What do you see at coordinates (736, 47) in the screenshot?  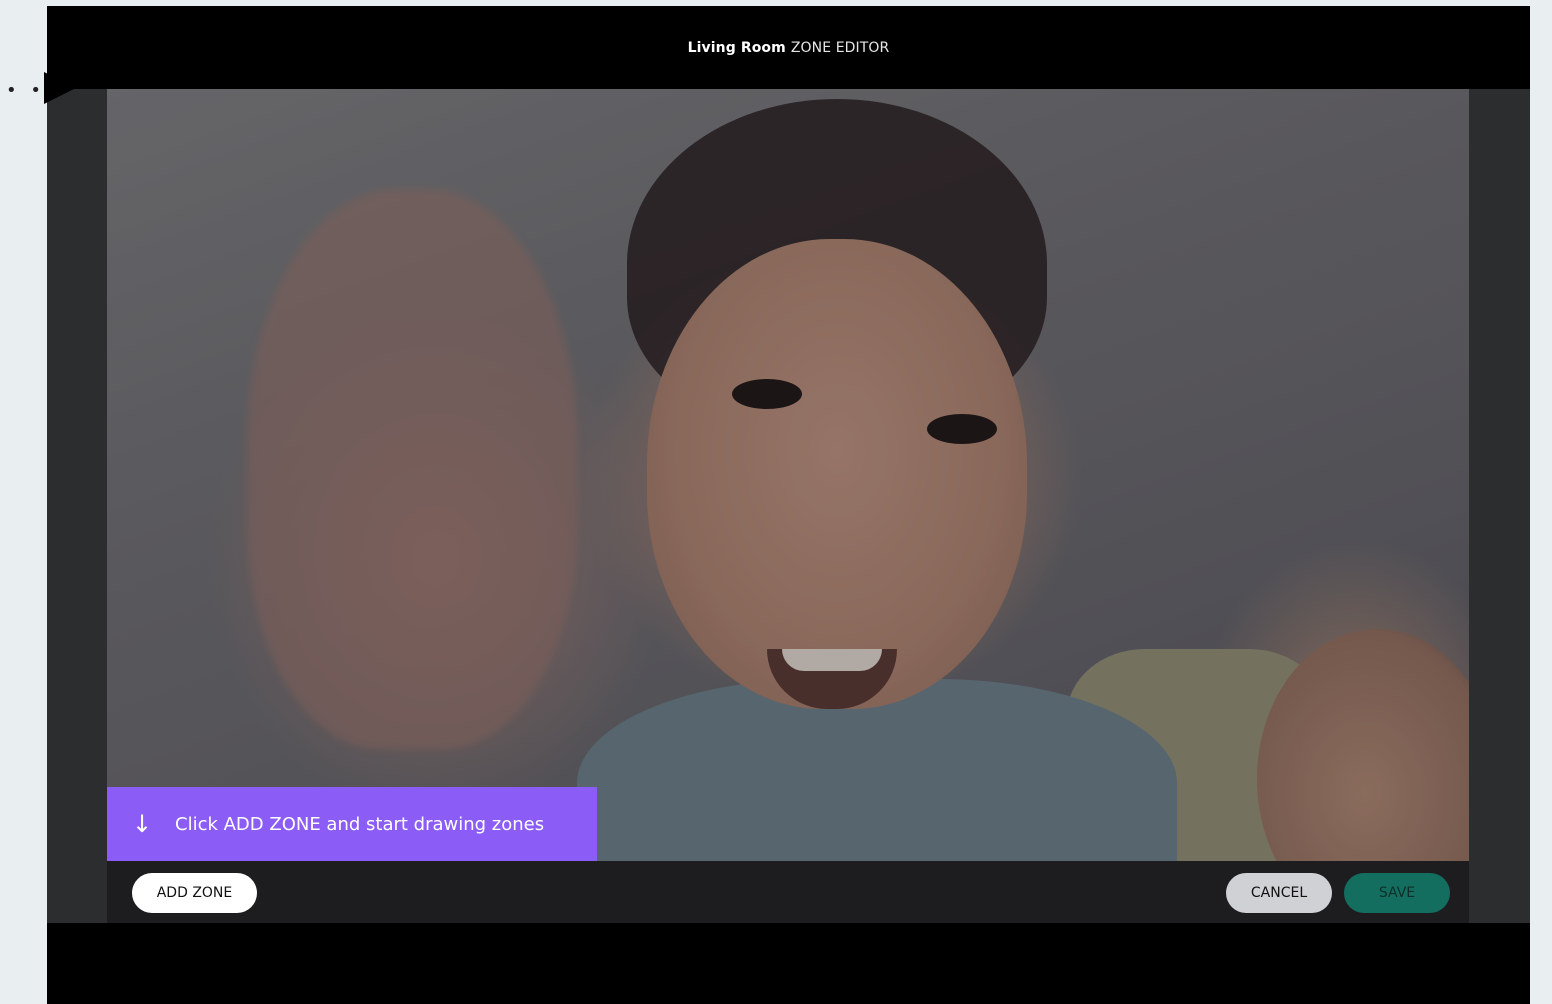 I see `room-name: Living Room` at bounding box center [736, 47].